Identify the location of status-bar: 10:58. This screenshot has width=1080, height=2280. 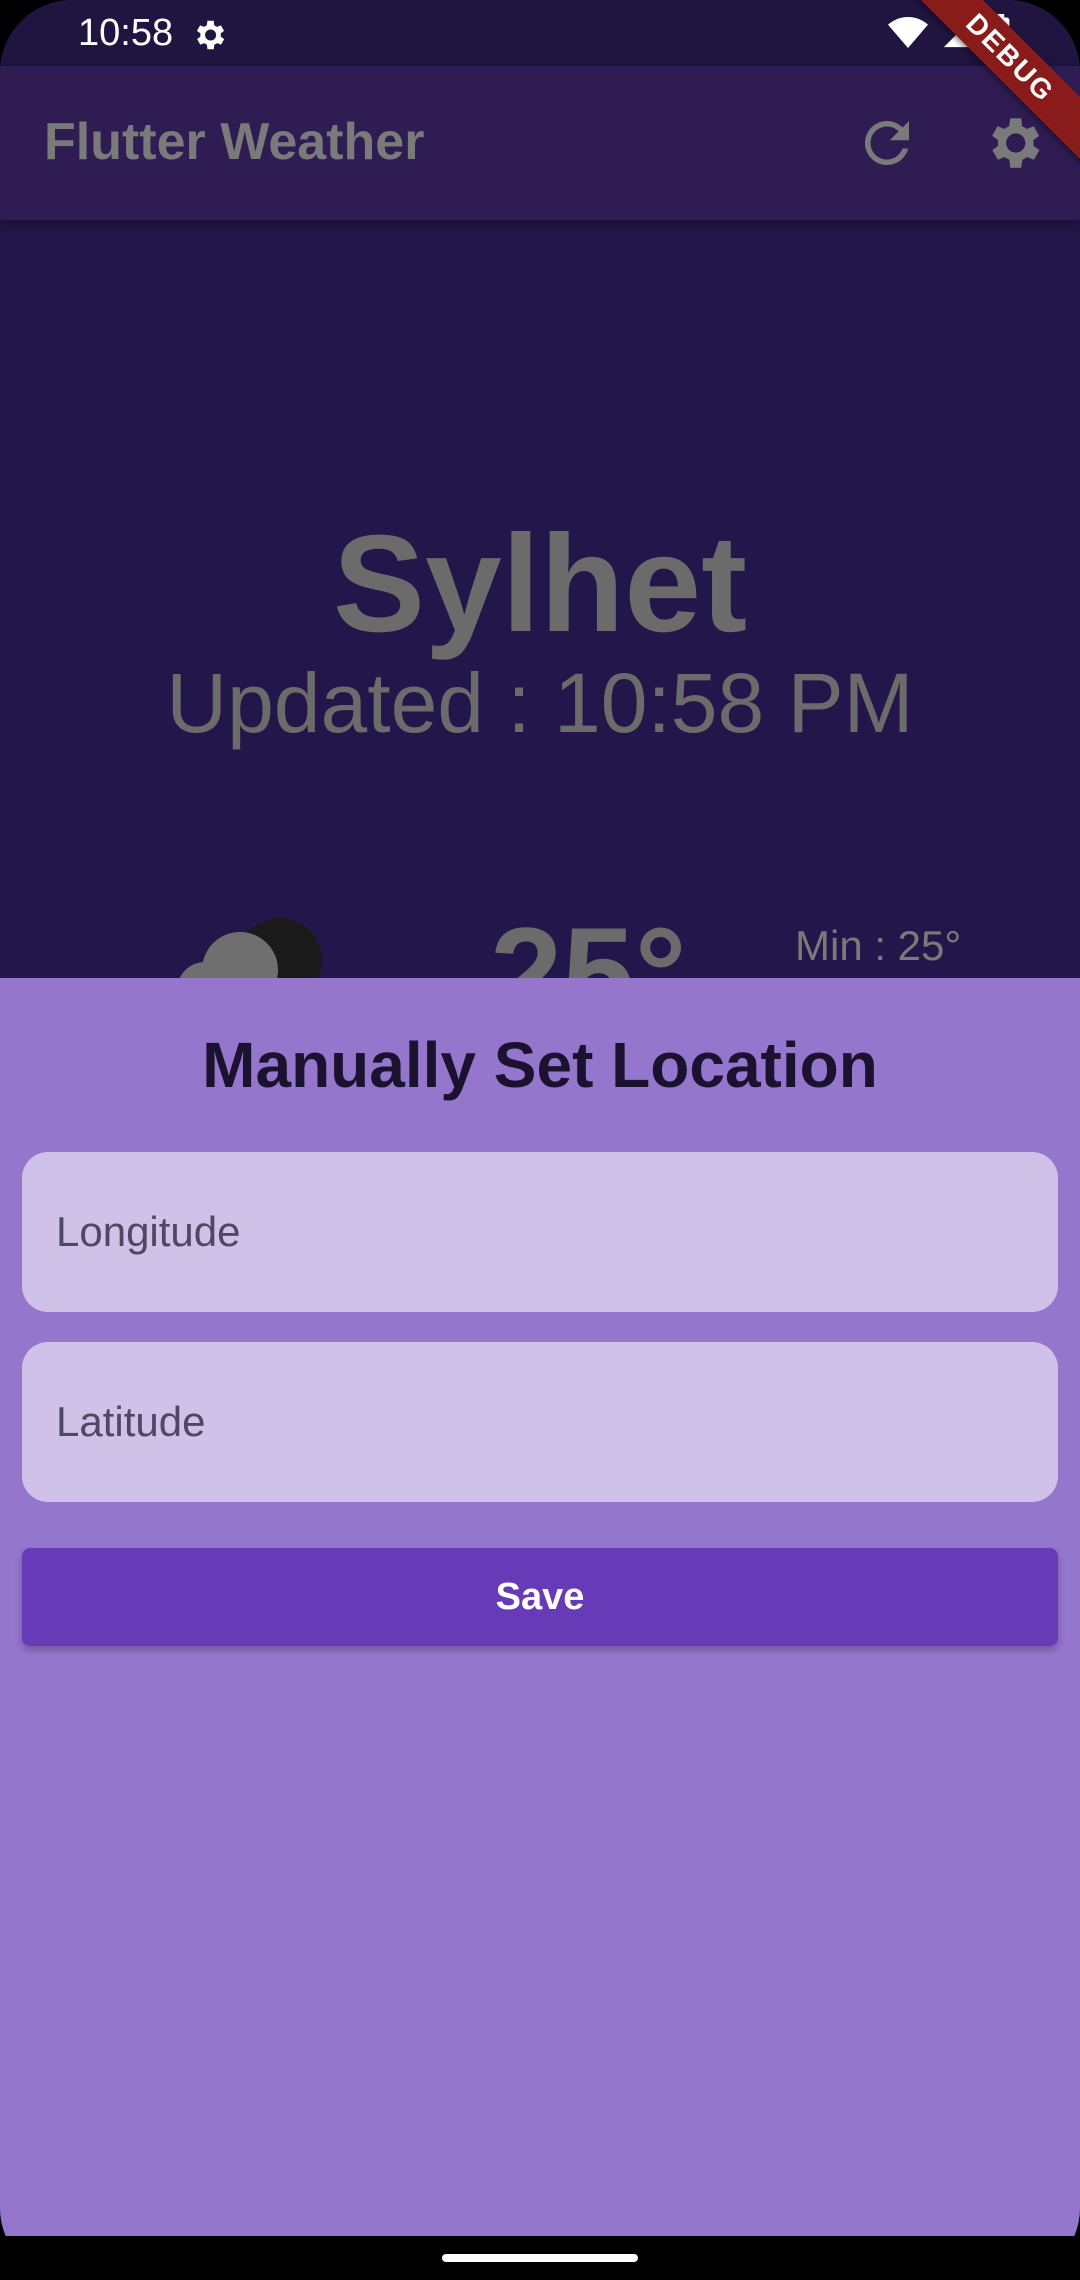
(540, 33).